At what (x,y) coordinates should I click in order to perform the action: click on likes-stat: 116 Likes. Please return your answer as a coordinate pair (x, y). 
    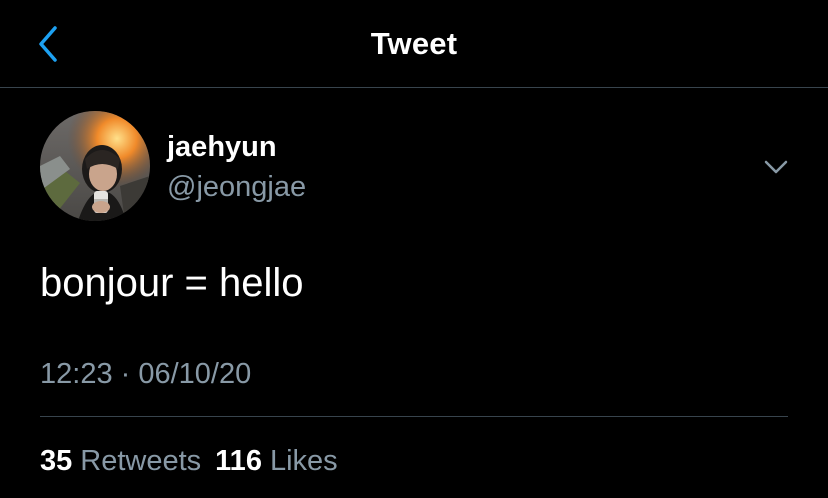
    Looking at the image, I should click on (276, 461).